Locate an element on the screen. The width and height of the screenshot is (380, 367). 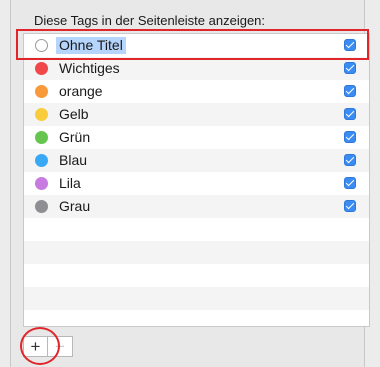
tag-row: Lila is located at coordinates (196, 183).